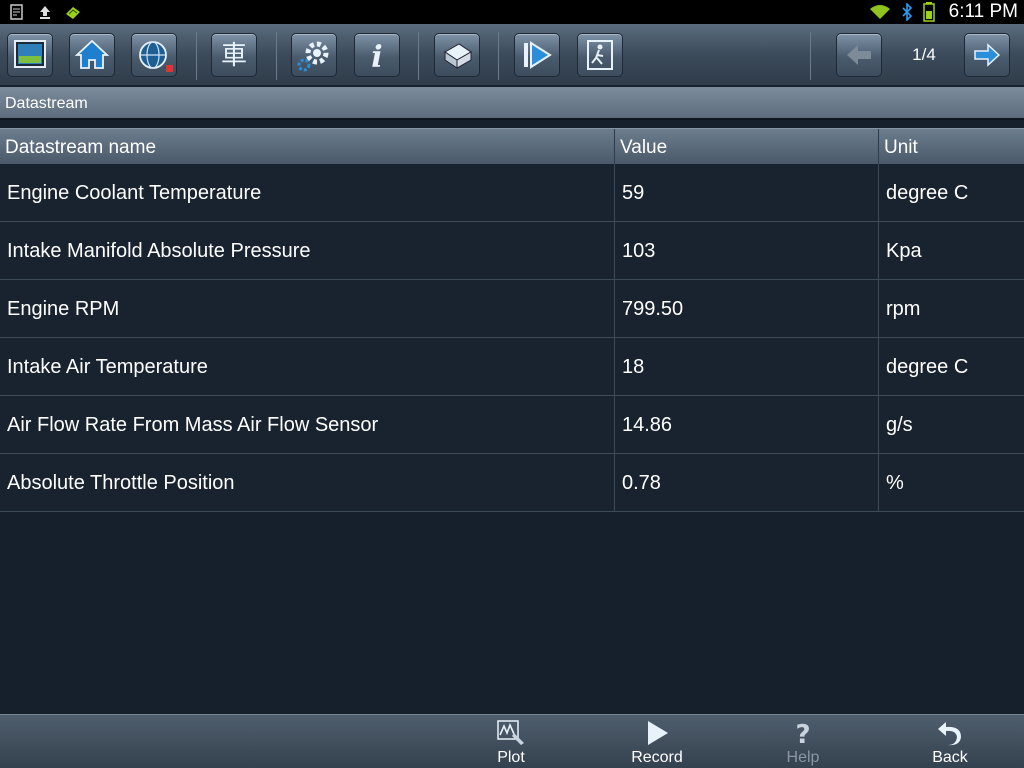  I want to click on arrow-left-icon, so click(859, 55).